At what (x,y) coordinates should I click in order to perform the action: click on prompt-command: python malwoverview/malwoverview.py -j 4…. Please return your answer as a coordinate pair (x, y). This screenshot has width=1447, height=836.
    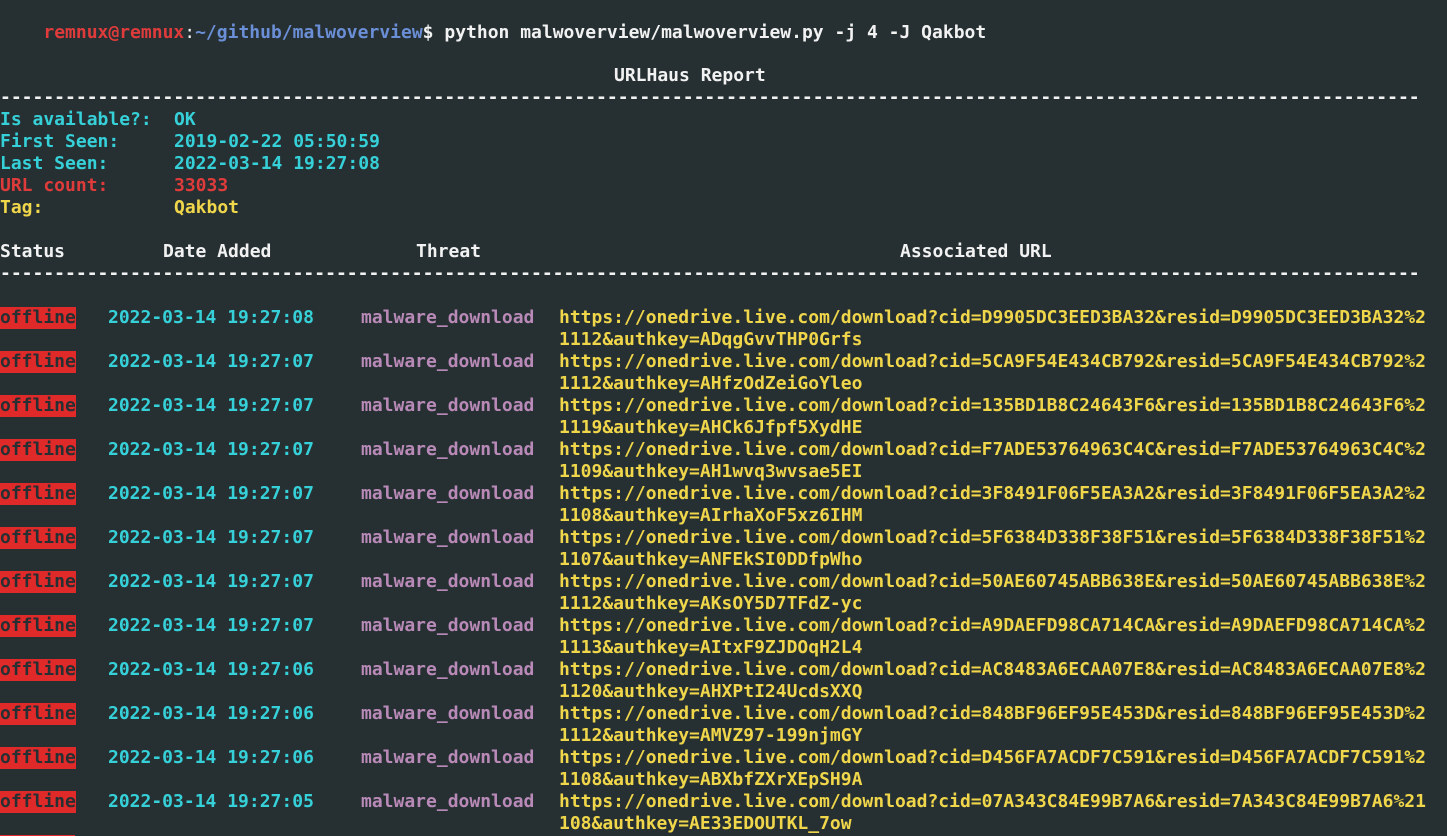
    Looking at the image, I should click on (710, 32).